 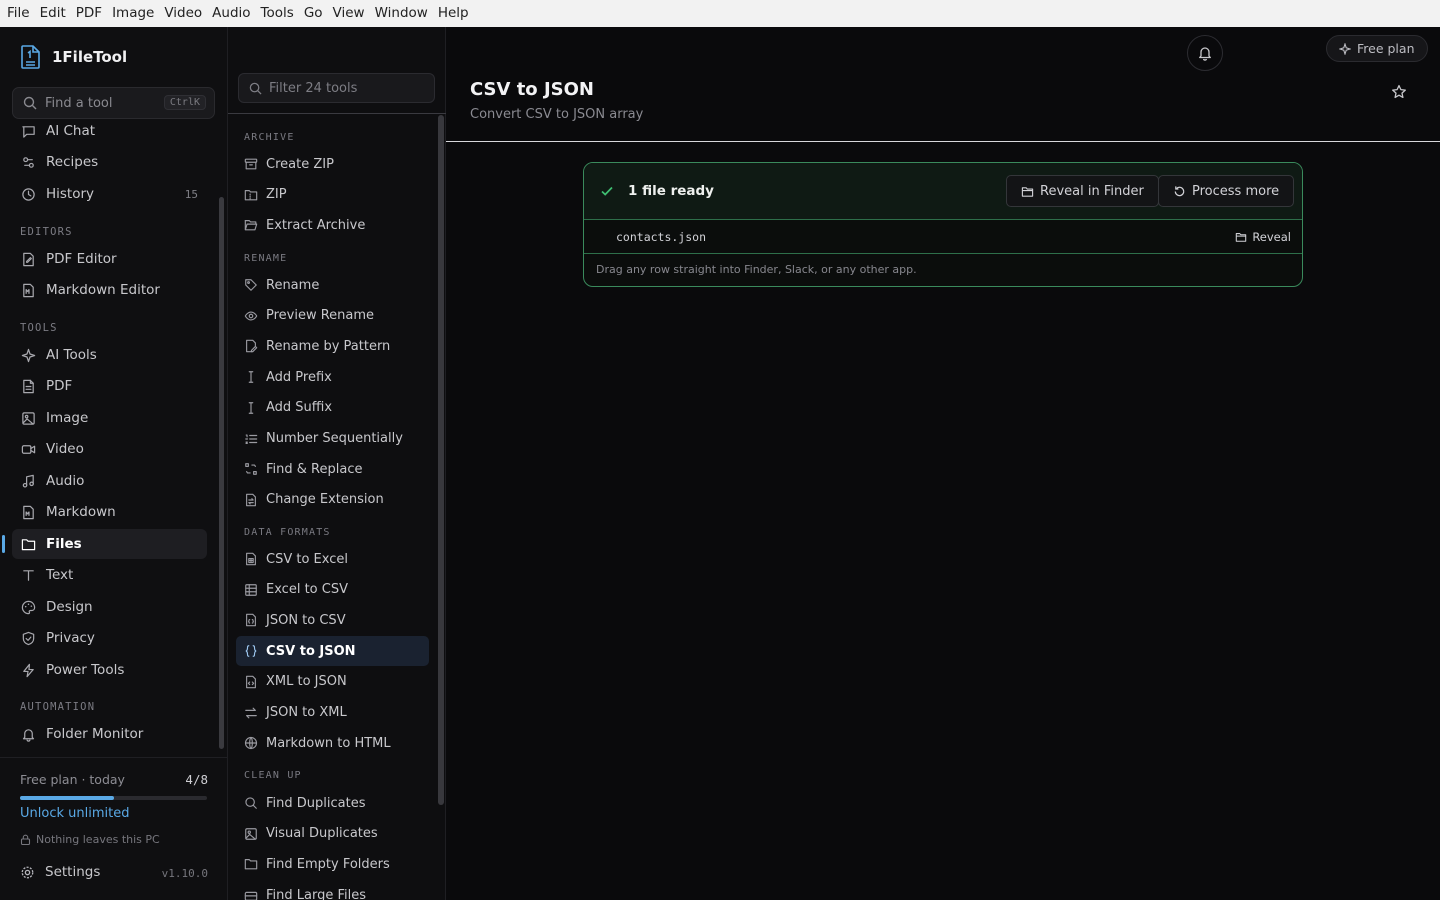 I want to click on tool-item-add-suffix: Add Suffix, so click(x=332, y=408).